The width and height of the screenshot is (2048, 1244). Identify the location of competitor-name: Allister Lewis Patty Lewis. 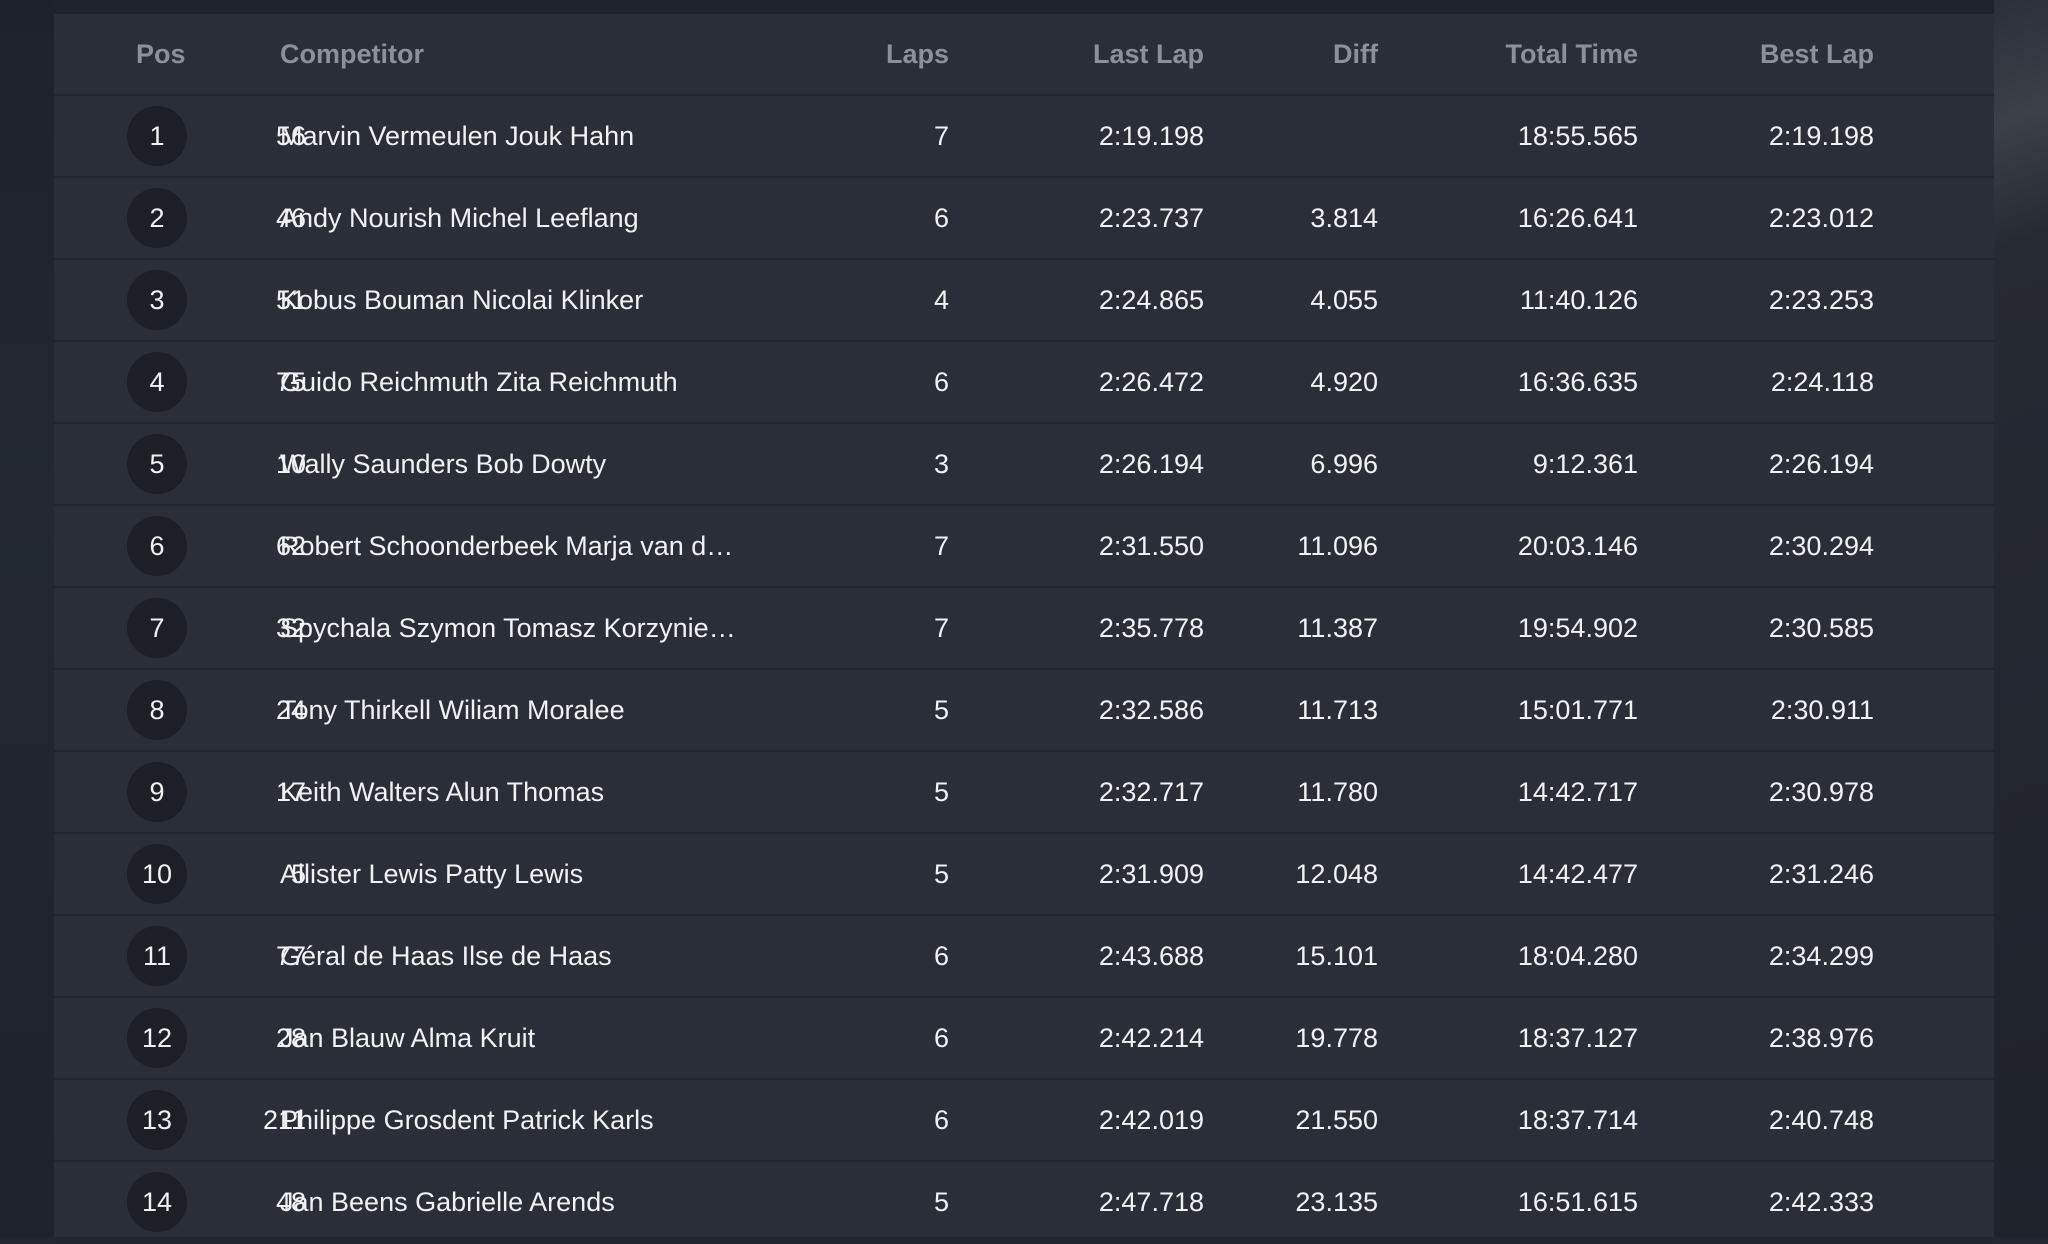
(432, 874).